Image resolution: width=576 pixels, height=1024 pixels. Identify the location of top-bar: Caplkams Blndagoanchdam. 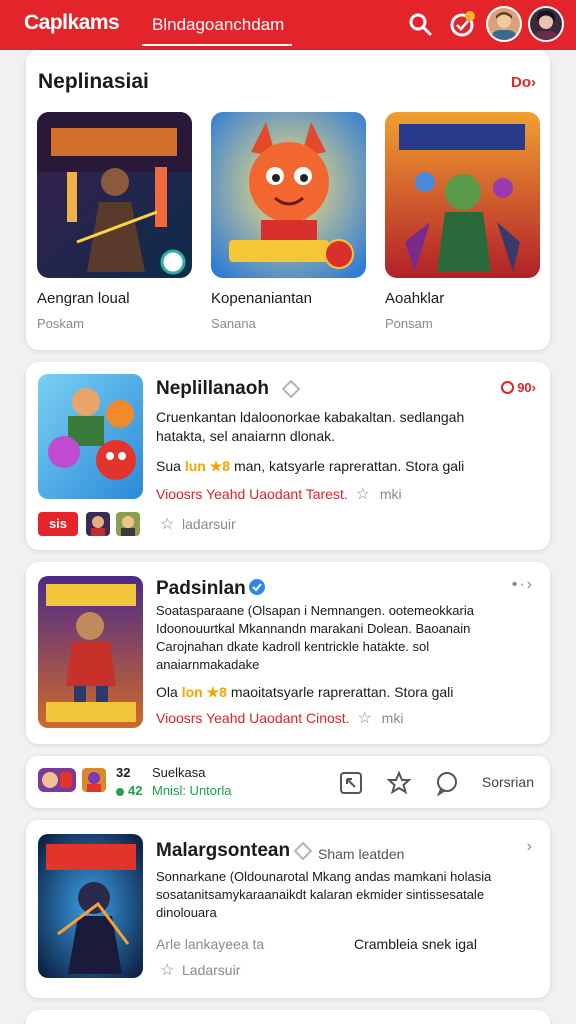
(288, 25).